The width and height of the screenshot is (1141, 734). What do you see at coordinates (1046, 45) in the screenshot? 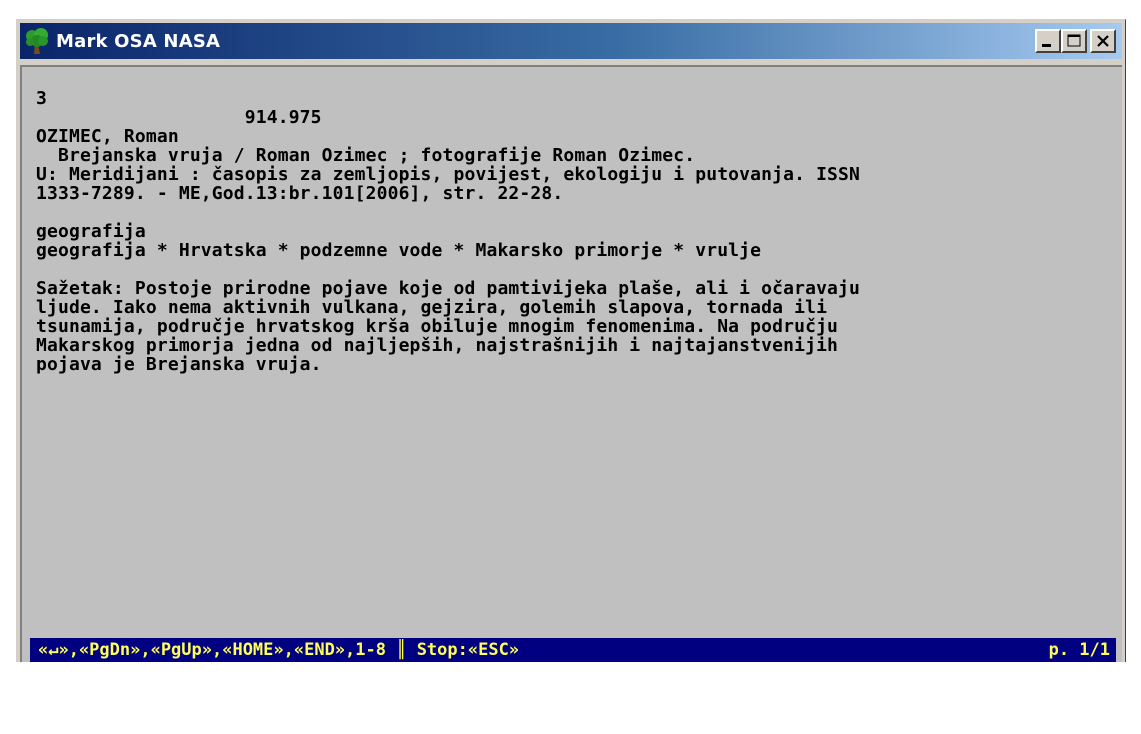
I see `minimize-icon` at bounding box center [1046, 45].